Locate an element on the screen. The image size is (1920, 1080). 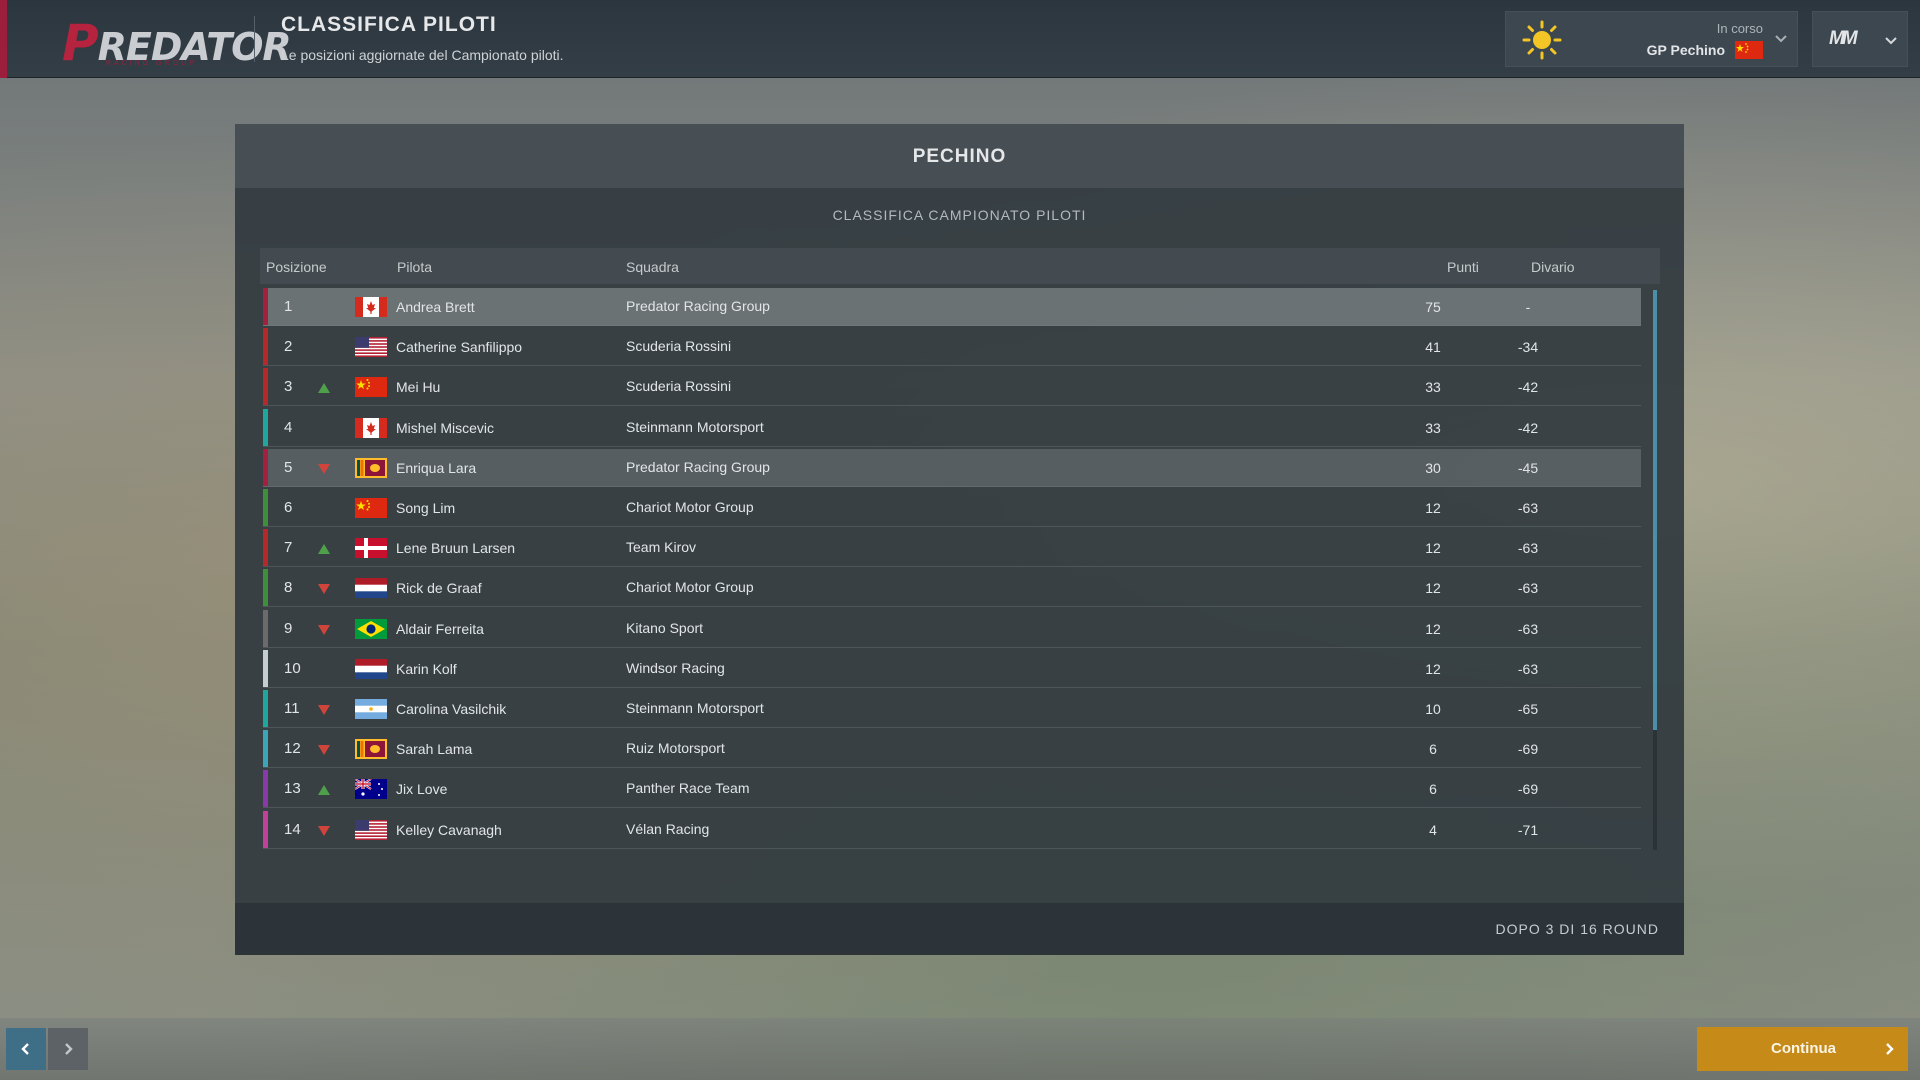
team-name: Panther Race Team is located at coordinates (687, 788).